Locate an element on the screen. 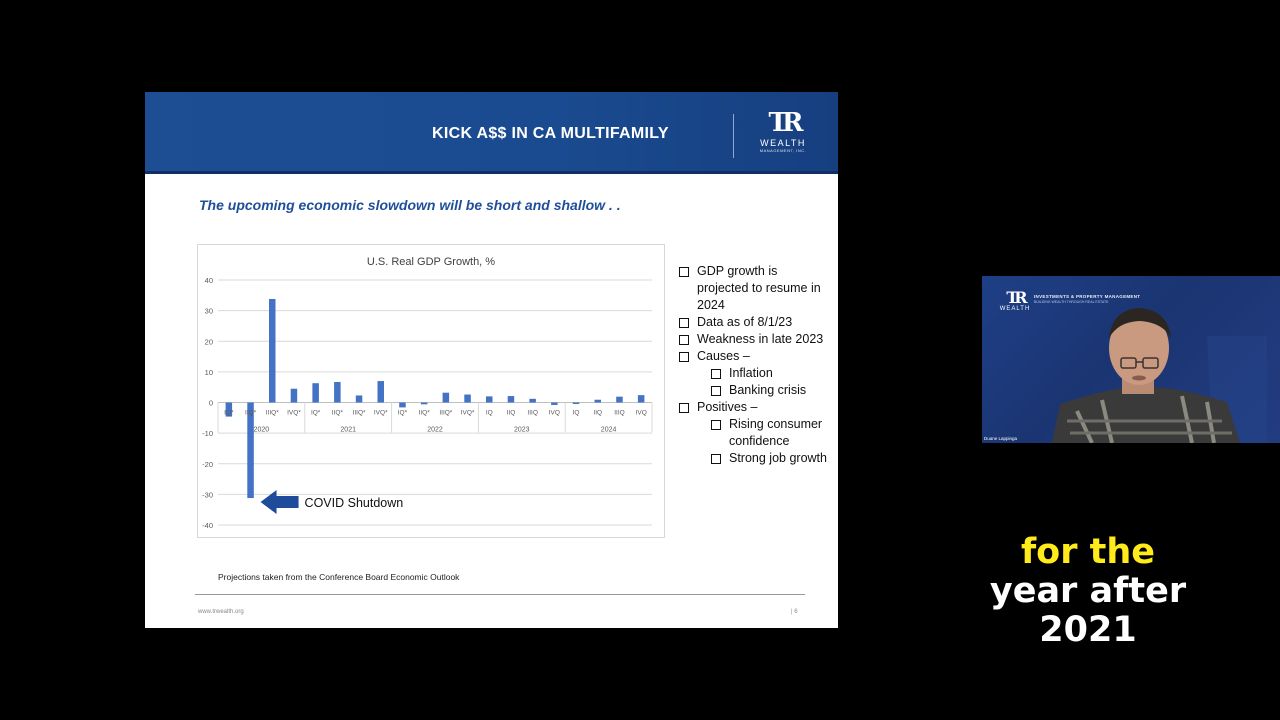 Image resolution: width=1280 pixels, height=720 pixels. bullet-text: Banking crisis is located at coordinates (768, 390).